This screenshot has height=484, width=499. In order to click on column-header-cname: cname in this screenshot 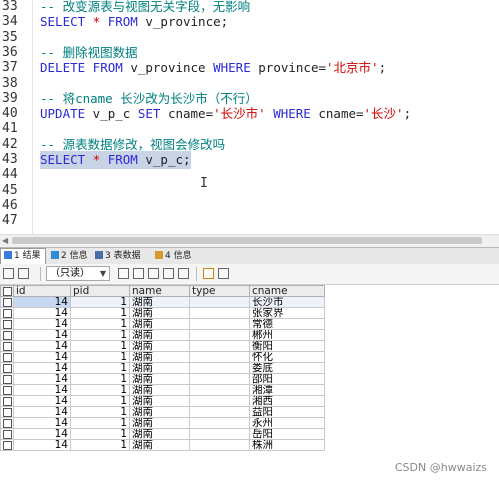, I will do `click(287, 291)`.